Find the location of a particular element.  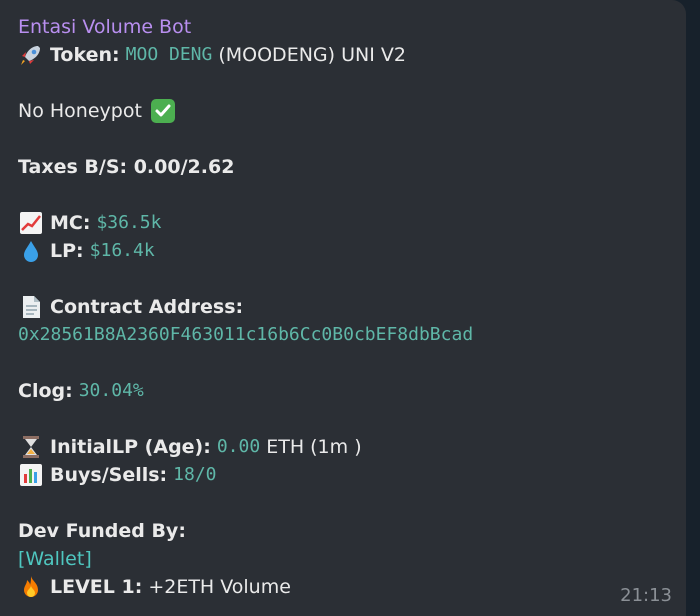

token-name: MOO DENG is located at coordinates (169, 55).